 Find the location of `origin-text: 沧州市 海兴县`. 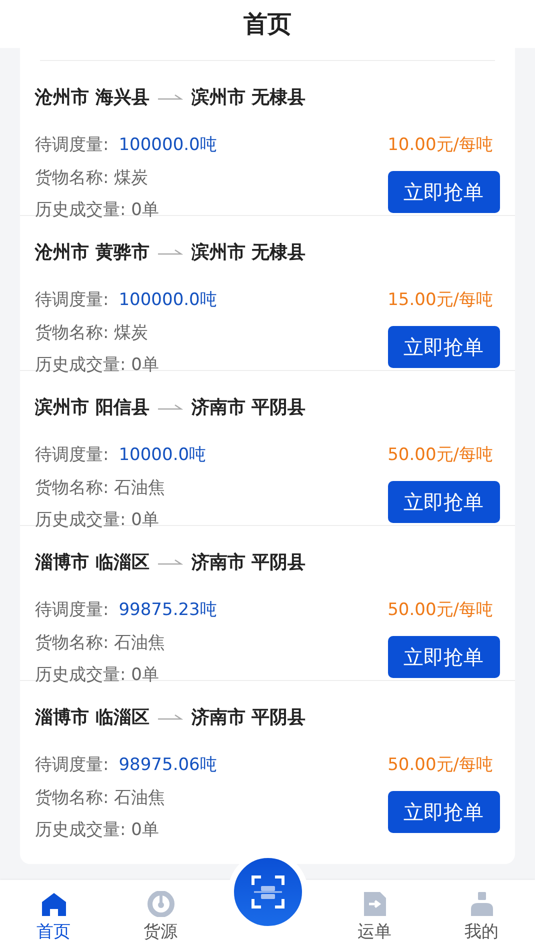

origin-text: 沧州市 海兴县 is located at coordinates (92, 97).